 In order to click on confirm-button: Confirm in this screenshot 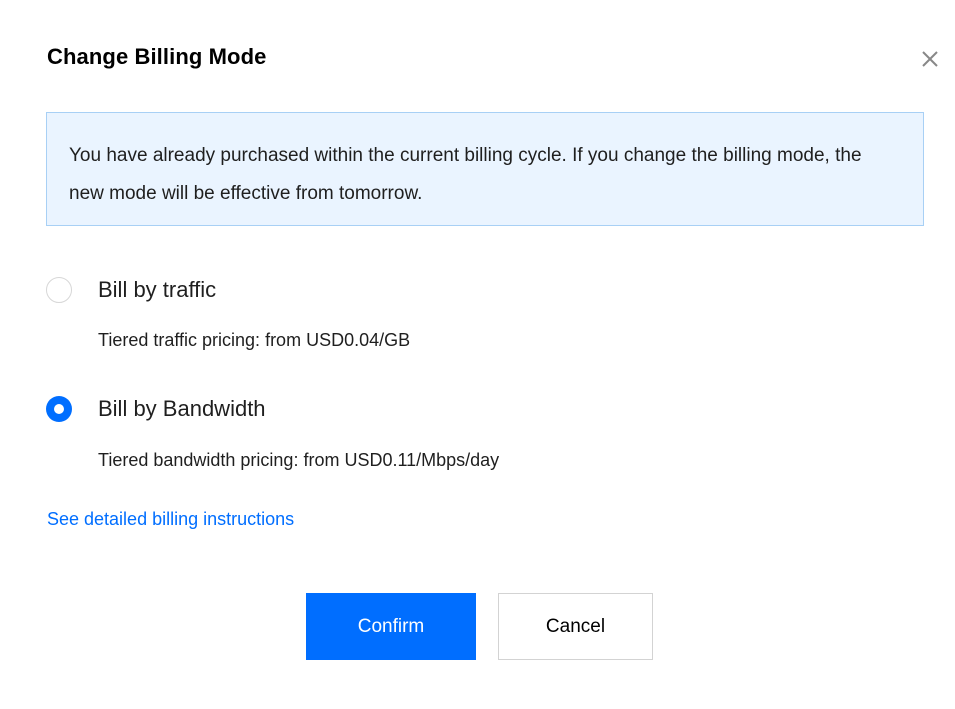, I will do `click(391, 626)`.